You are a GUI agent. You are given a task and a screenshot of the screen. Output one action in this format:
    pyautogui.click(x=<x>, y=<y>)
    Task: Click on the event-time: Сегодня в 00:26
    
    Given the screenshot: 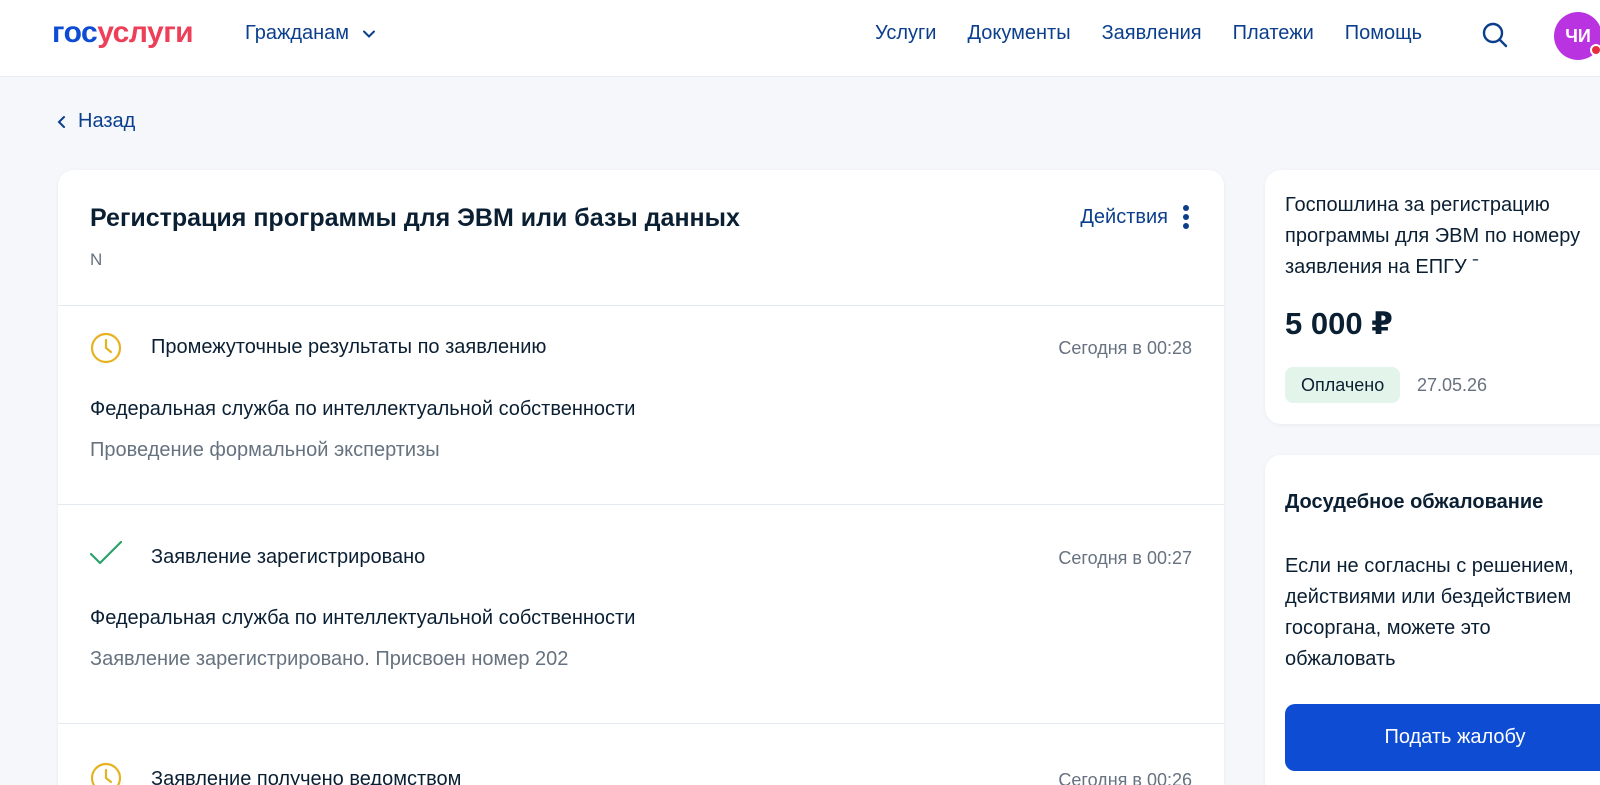 What is the action you would take?
    pyautogui.click(x=1125, y=777)
    